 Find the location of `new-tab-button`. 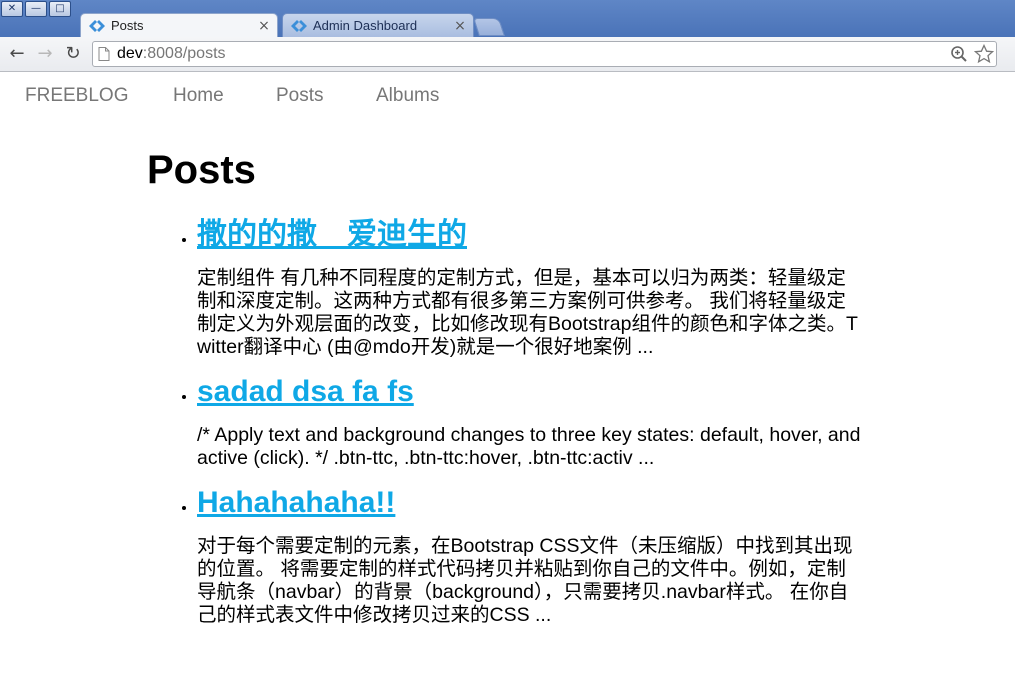

new-tab-button is located at coordinates (489, 27).